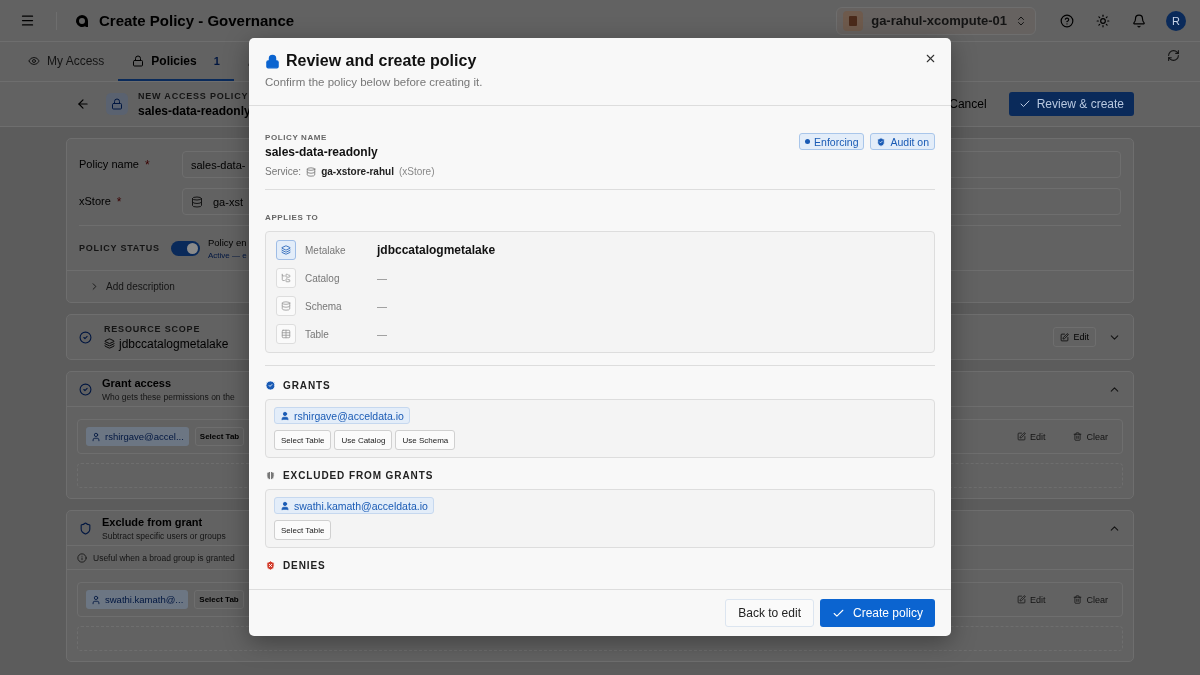  What do you see at coordinates (153, 328) in the screenshot?
I see `eyebrow-label: RESOURCE SCOPE` at bounding box center [153, 328].